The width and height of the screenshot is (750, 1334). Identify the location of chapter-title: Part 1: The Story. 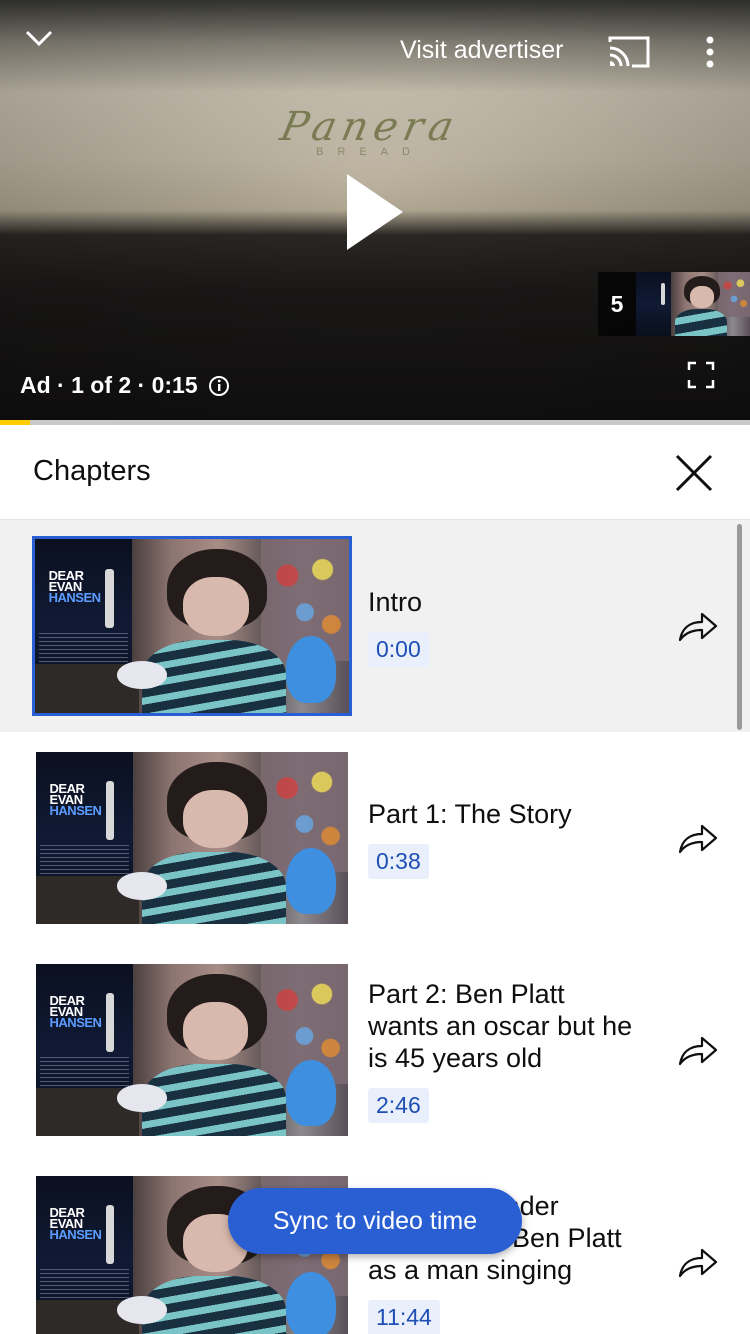
(470, 813).